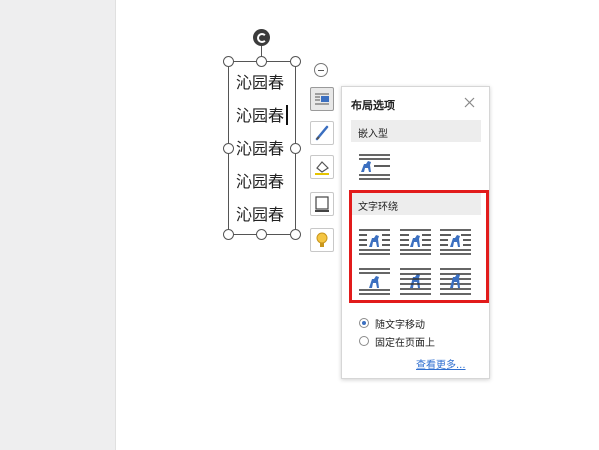  Describe the element at coordinates (261, 37) in the screenshot. I see `rotate-handle` at that location.